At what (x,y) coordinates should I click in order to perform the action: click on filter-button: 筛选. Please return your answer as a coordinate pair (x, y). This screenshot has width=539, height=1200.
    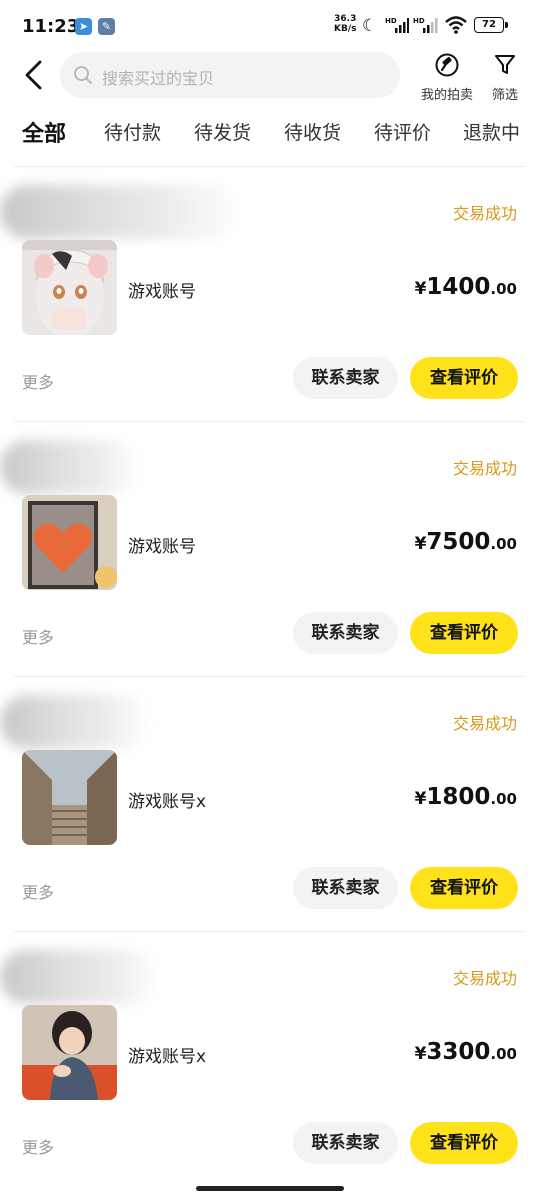
    Looking at the image, I should click on (505, 77).